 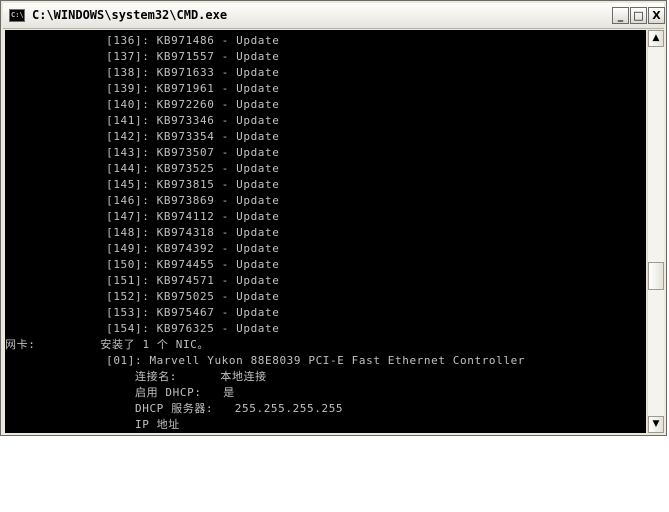 I want to click on close-button: X, so click(x=656, y=15).